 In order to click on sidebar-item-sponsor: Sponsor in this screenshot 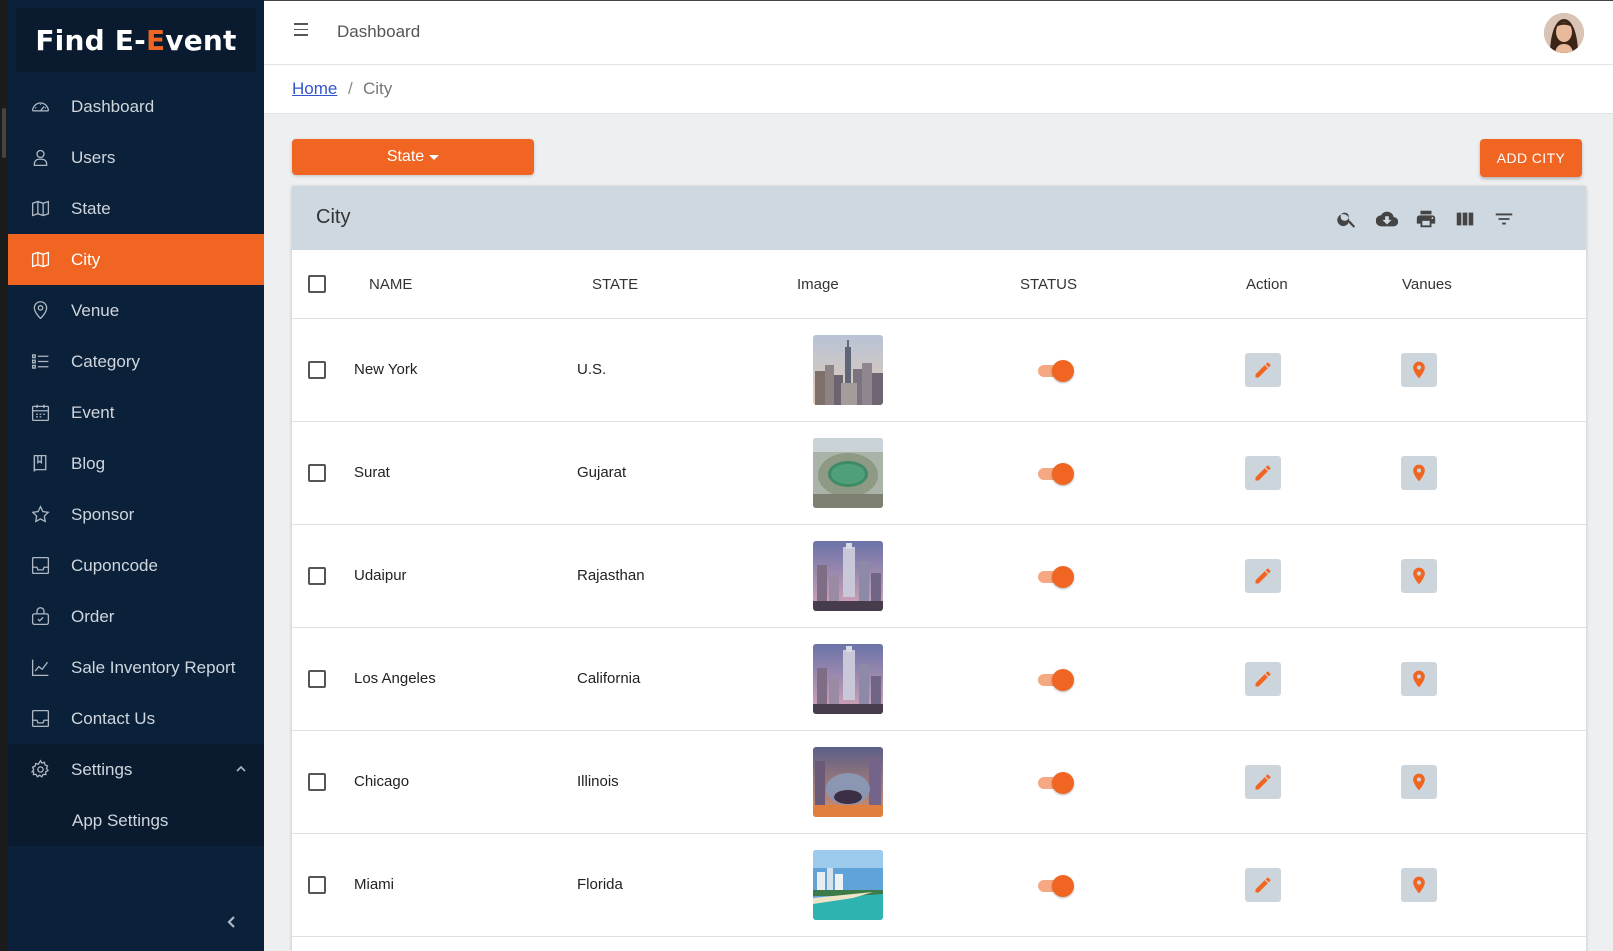, I will do `click(136, 514)`.